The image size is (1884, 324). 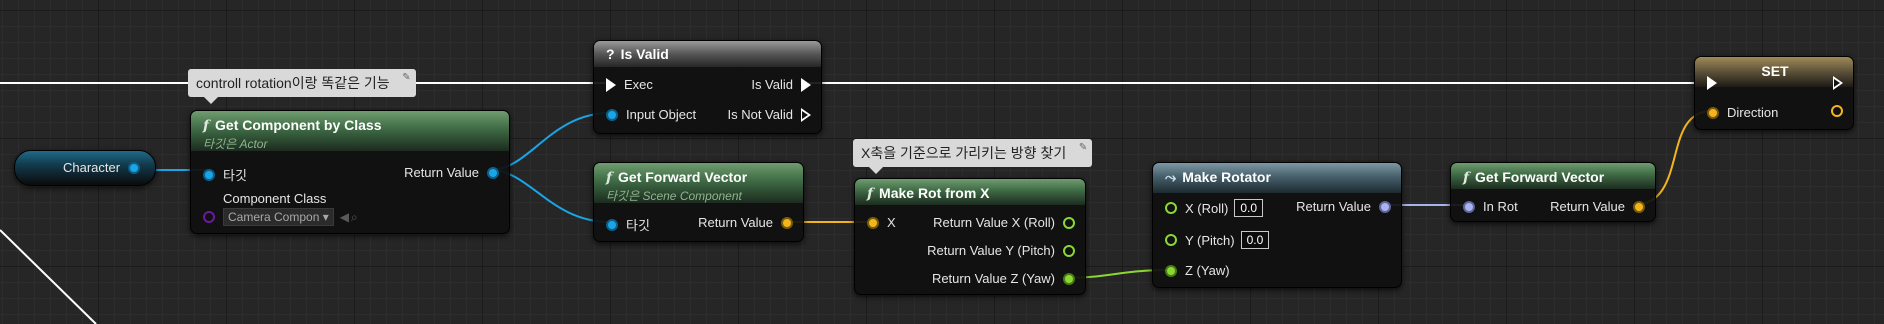 I want to click on direction-input-pin, so click(x=1713, y=112).